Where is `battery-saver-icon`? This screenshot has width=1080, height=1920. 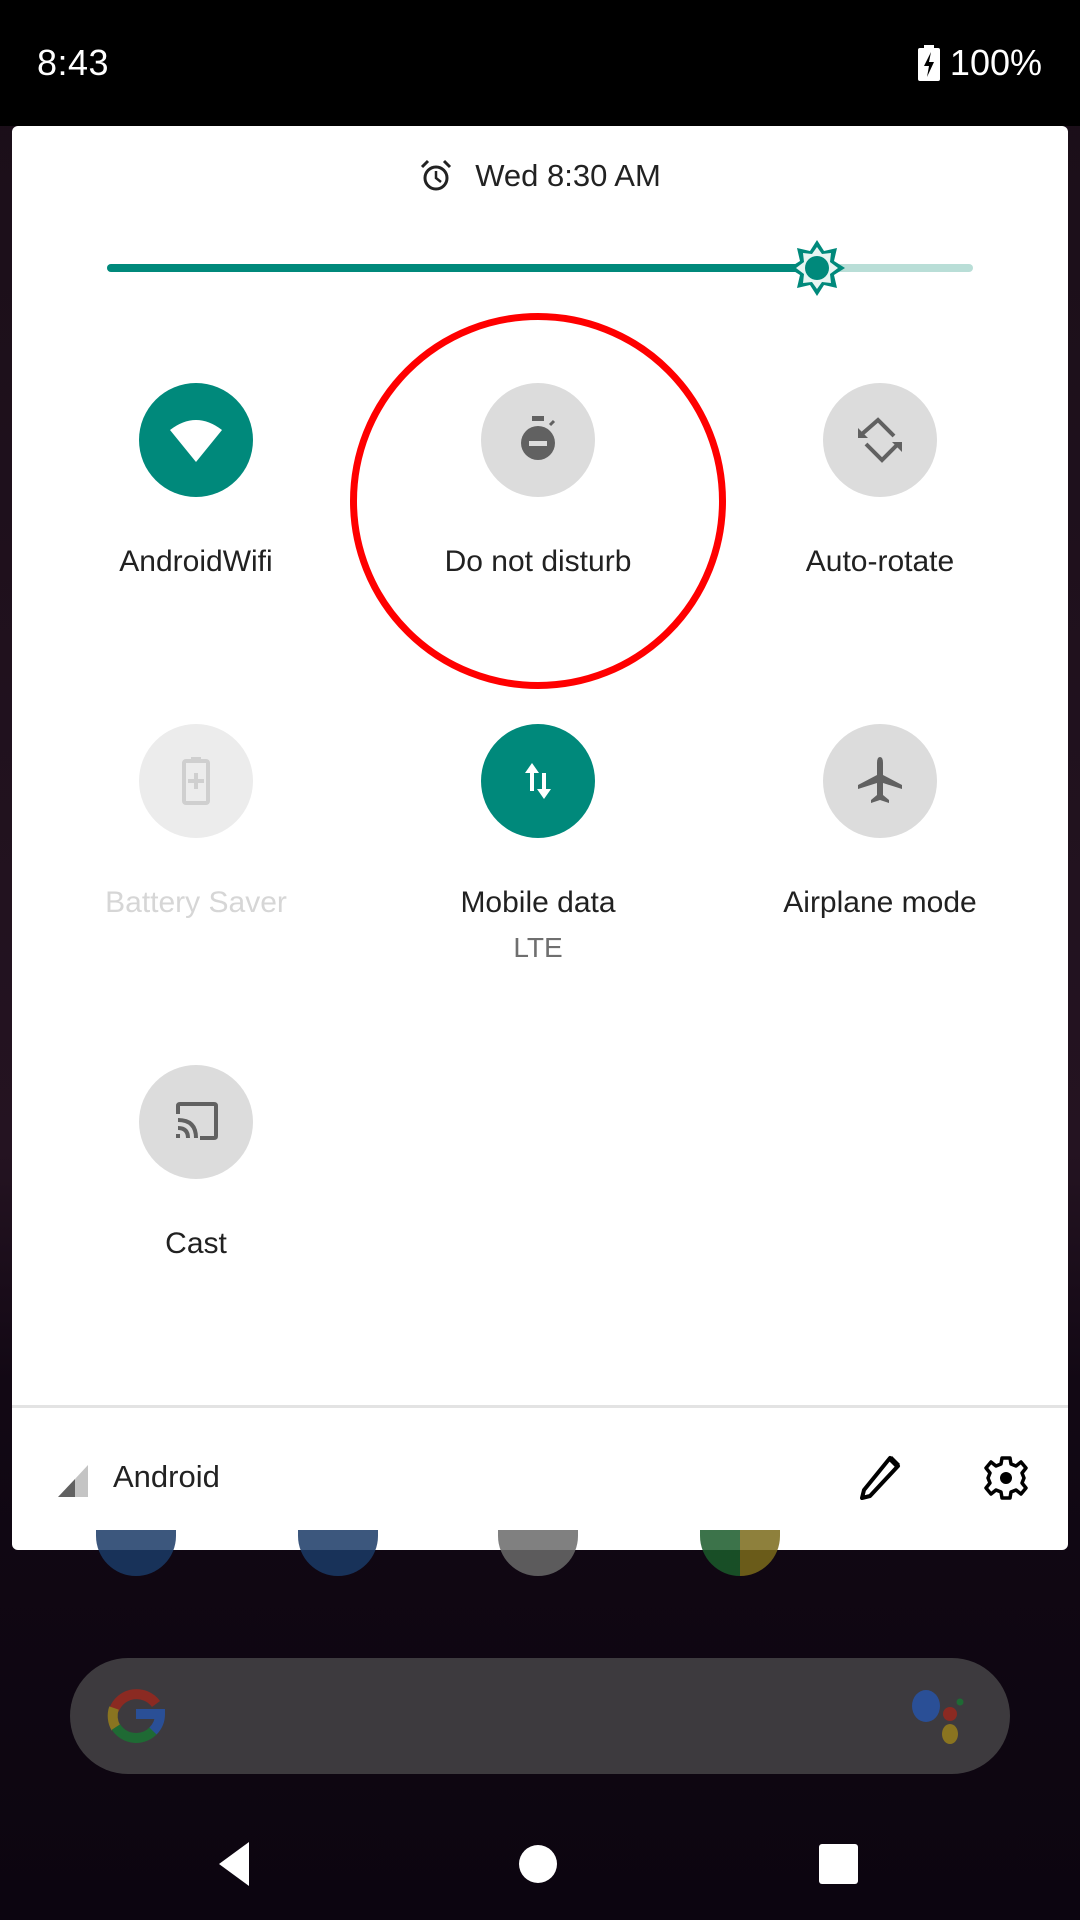
battery-saver-icon is located at coordinates (196, 781).